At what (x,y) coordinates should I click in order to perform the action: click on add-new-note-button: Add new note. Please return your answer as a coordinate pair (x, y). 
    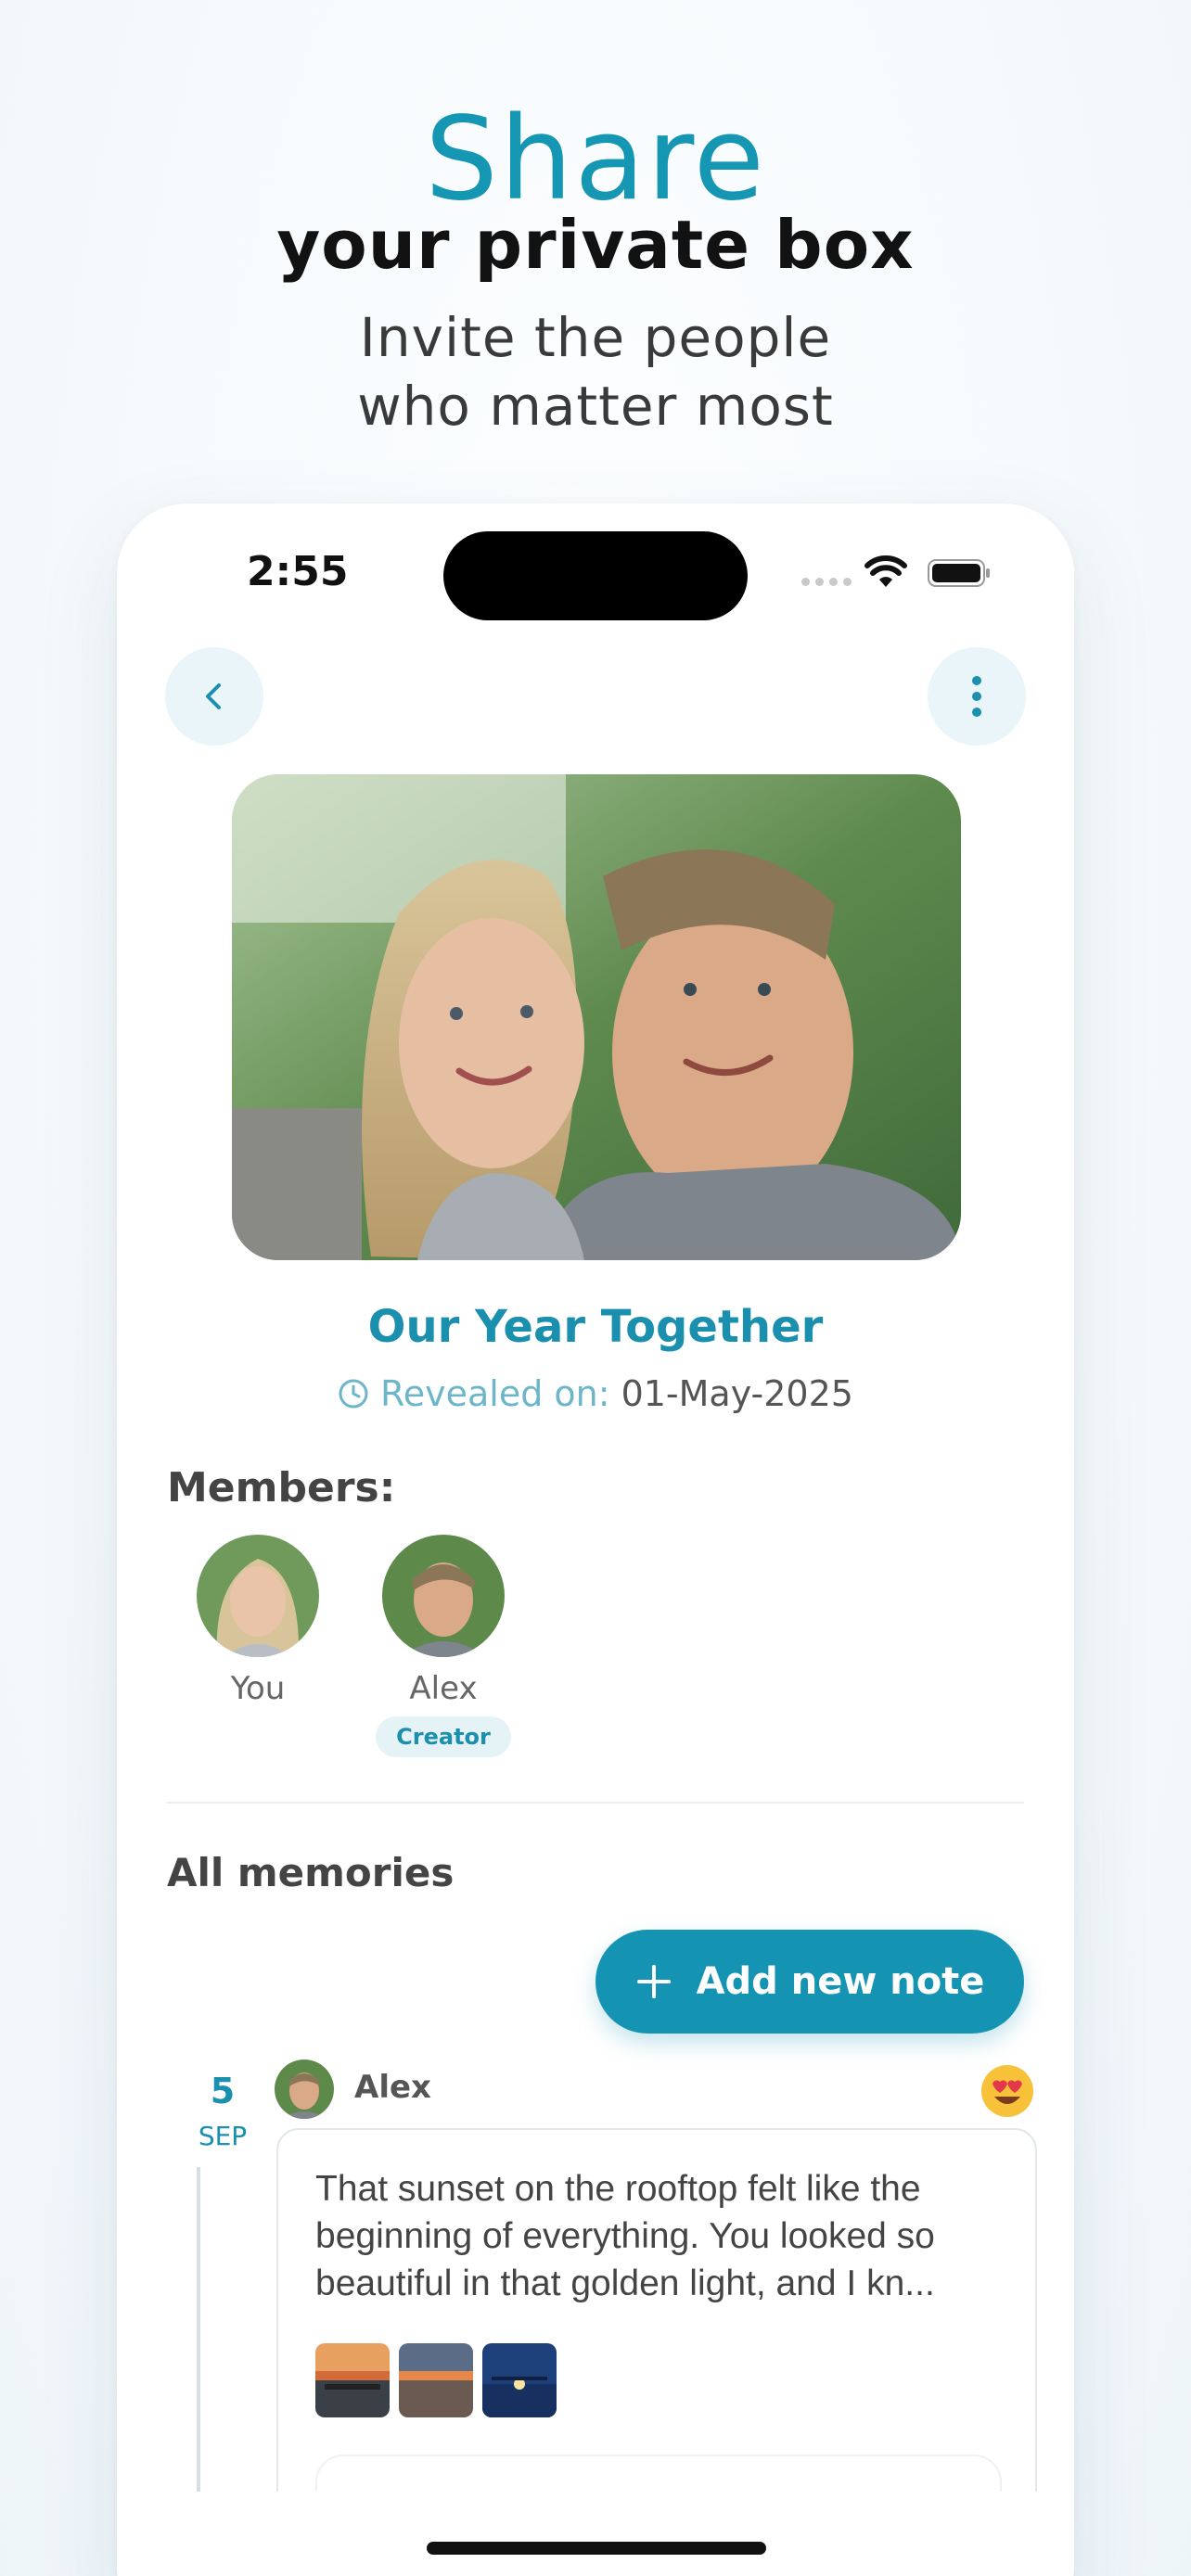
    Looking at the image, I should click on (810, 1982).